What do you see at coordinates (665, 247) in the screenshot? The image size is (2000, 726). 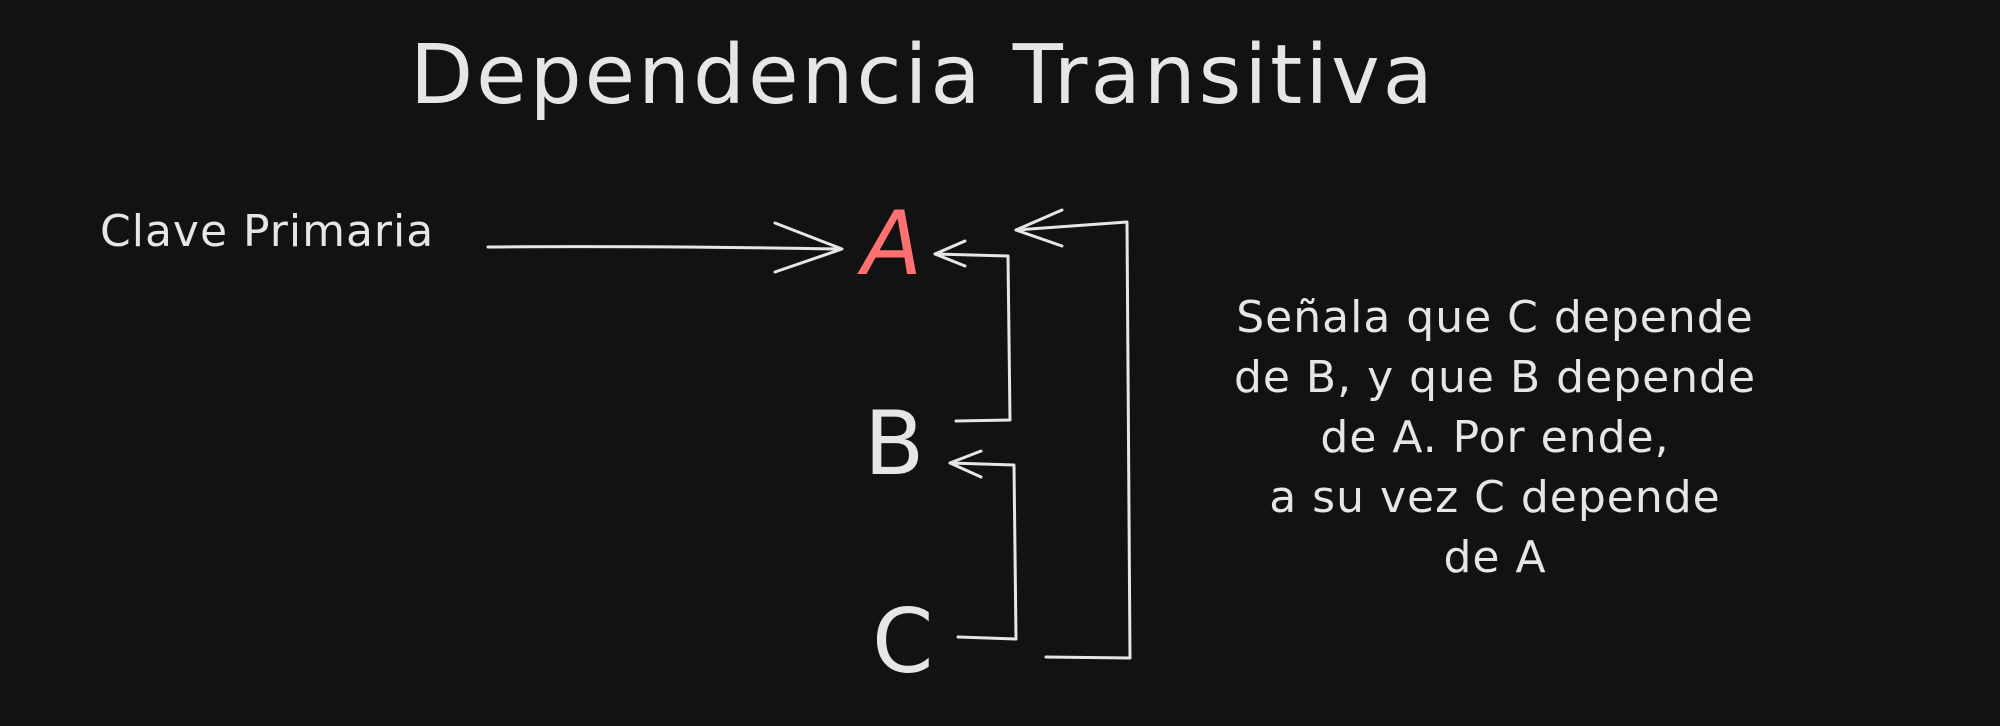 I see `primary-key-arrow` at bounding box center [665, 247].